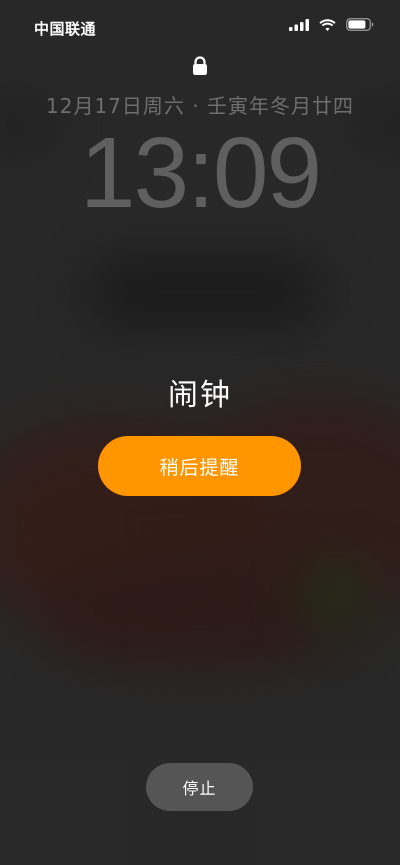 Image resolution: width=400 pixels, height=865 pixels. What do you see at coordinates (200, 106) in the screenshot?
I see `lock-screen-date: 12月17日周六 · 壬寅年冬月廿四` at bounding box center [200, 106].